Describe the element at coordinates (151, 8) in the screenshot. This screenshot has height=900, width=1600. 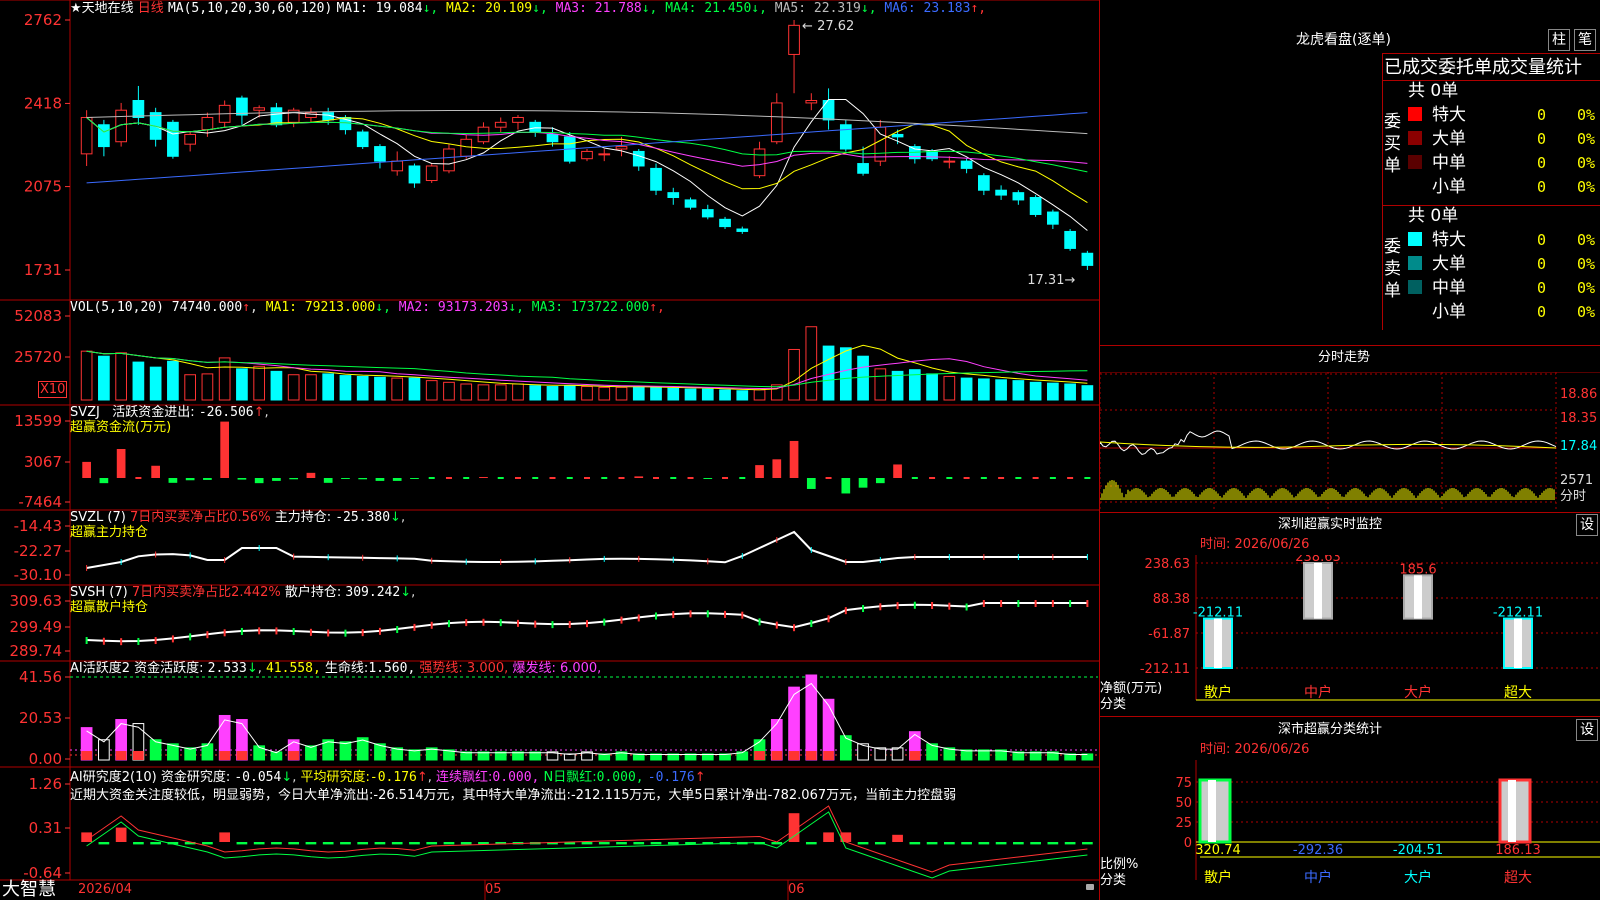
I see `period-label: 日线` at that location.